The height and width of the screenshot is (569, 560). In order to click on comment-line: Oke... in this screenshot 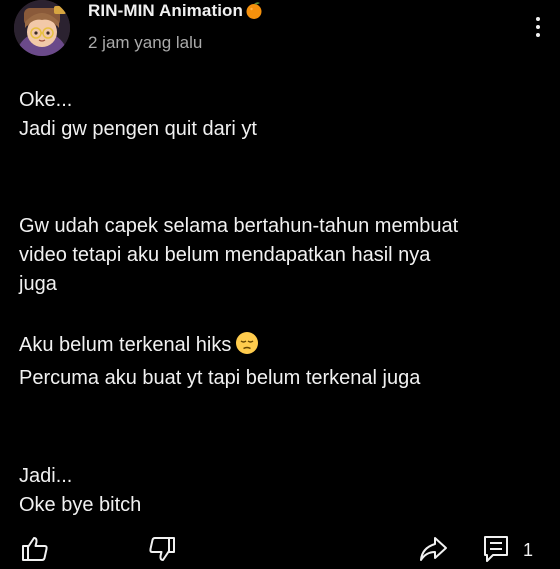, I will do `click(46, 100)`.